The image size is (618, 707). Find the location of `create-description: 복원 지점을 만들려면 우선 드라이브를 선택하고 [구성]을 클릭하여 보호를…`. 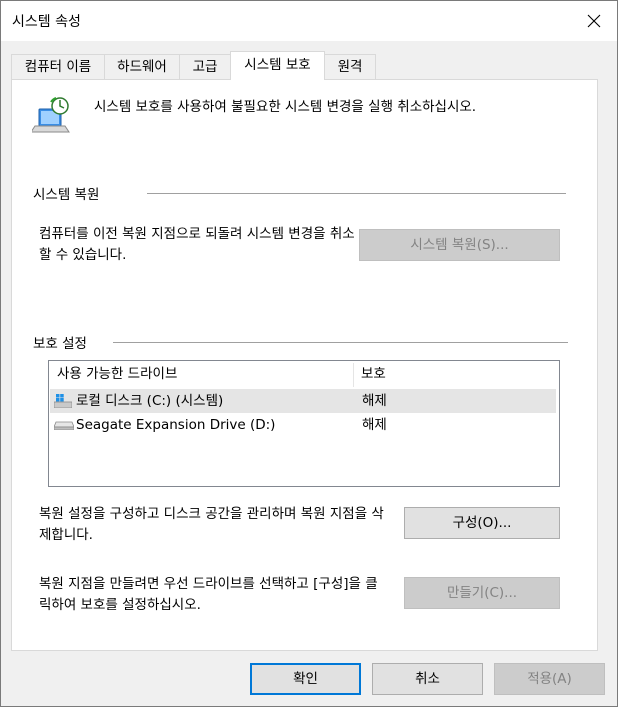

create-description: 복원 지점을 만들려면 우선 드라이브를 선택하고 [구성]을 클릭하여 보호를… is located at coordinates (208, 594).